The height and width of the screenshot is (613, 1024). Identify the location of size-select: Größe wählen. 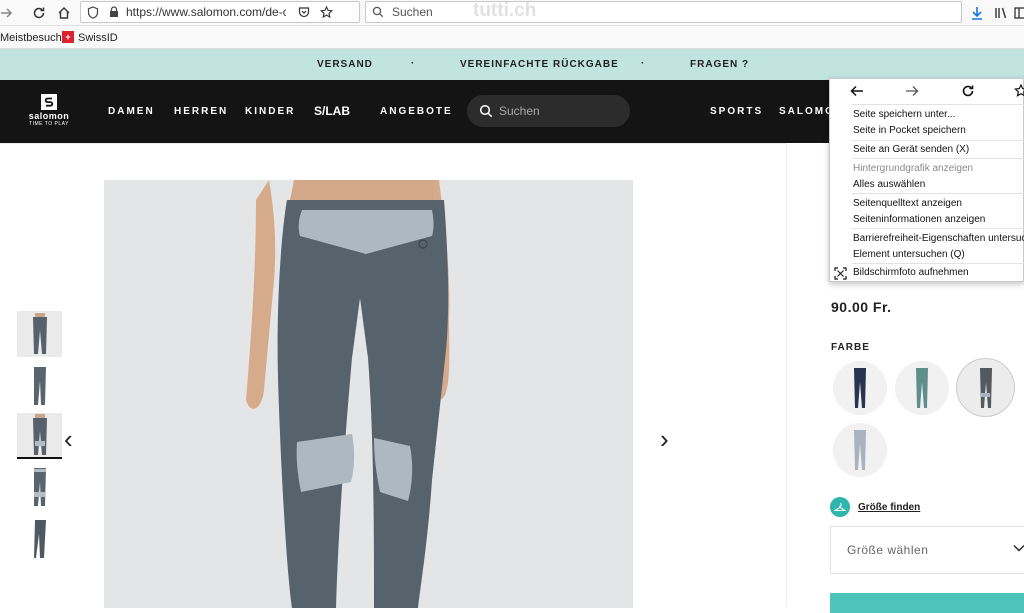
(927, 550).